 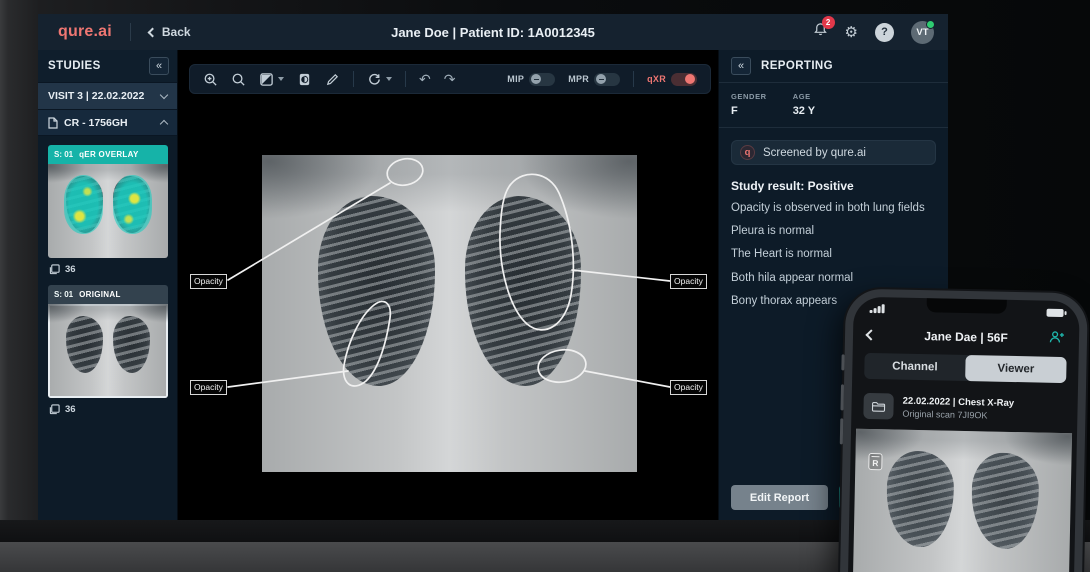 I want to click on annotate-tool, so click(x=332, y=79).